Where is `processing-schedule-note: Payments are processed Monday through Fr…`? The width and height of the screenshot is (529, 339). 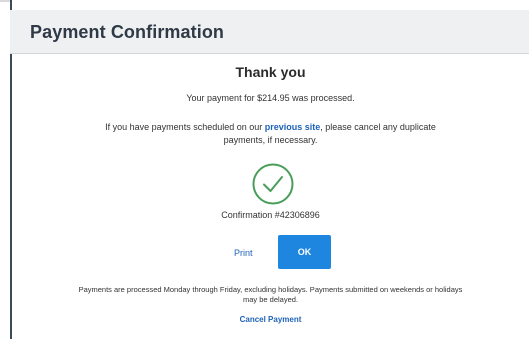 processing-schedule-note: Payments are processed Monday through Fr… is located at coordinates (270, 295).